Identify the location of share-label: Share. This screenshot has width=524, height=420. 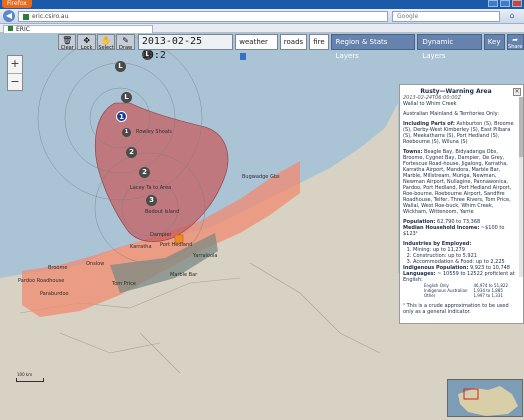
(515, 47).